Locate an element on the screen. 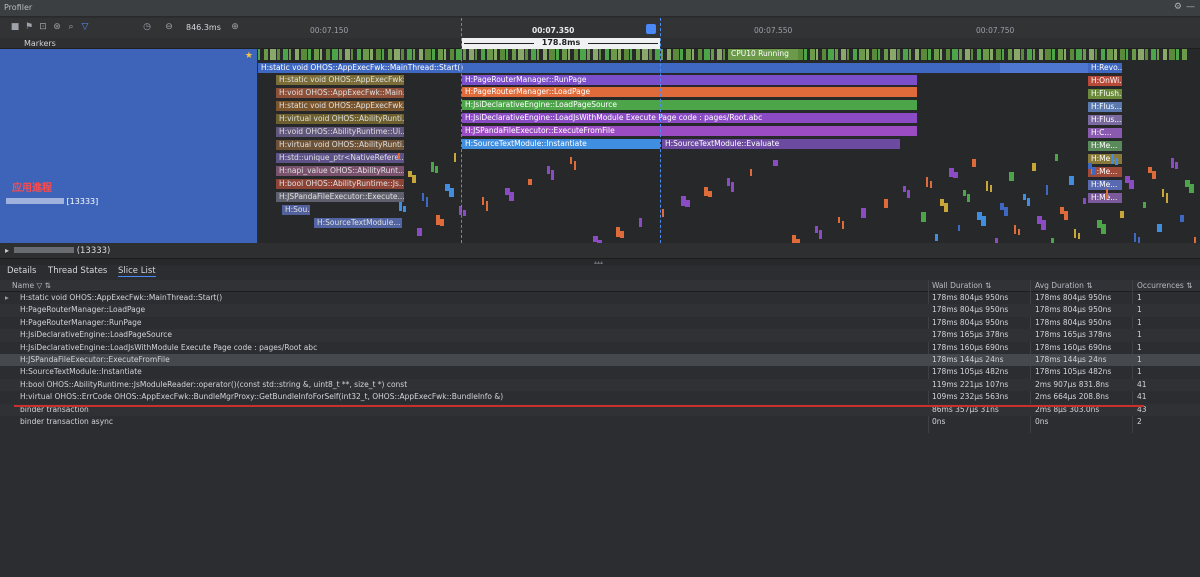  tab-slice-list: Slice List is located at coordinates (137, 271).